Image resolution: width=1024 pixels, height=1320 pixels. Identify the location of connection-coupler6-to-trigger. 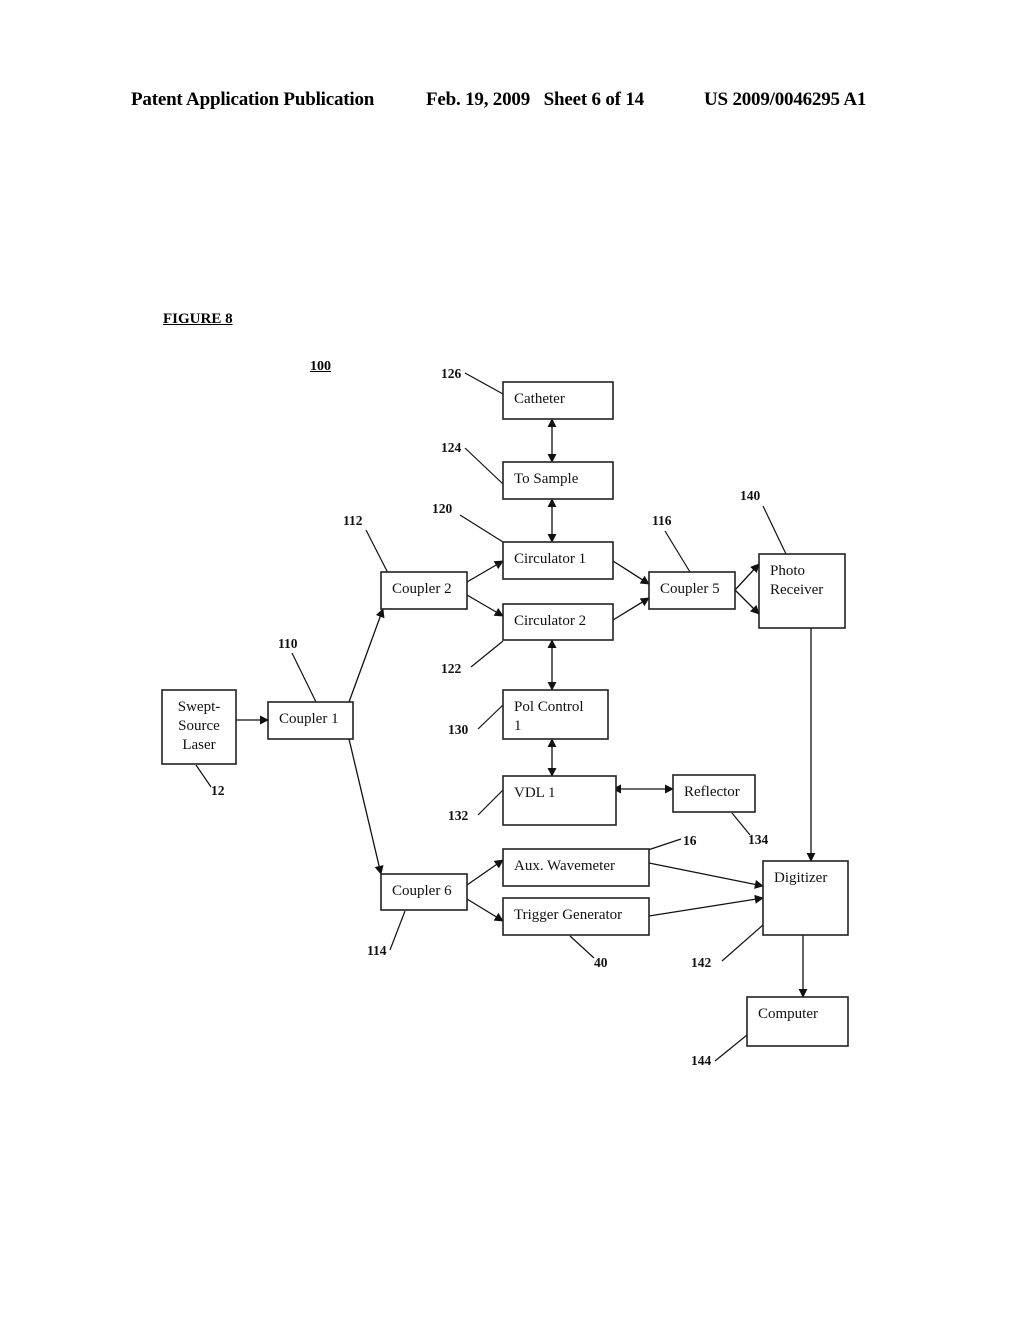
(485, 910).